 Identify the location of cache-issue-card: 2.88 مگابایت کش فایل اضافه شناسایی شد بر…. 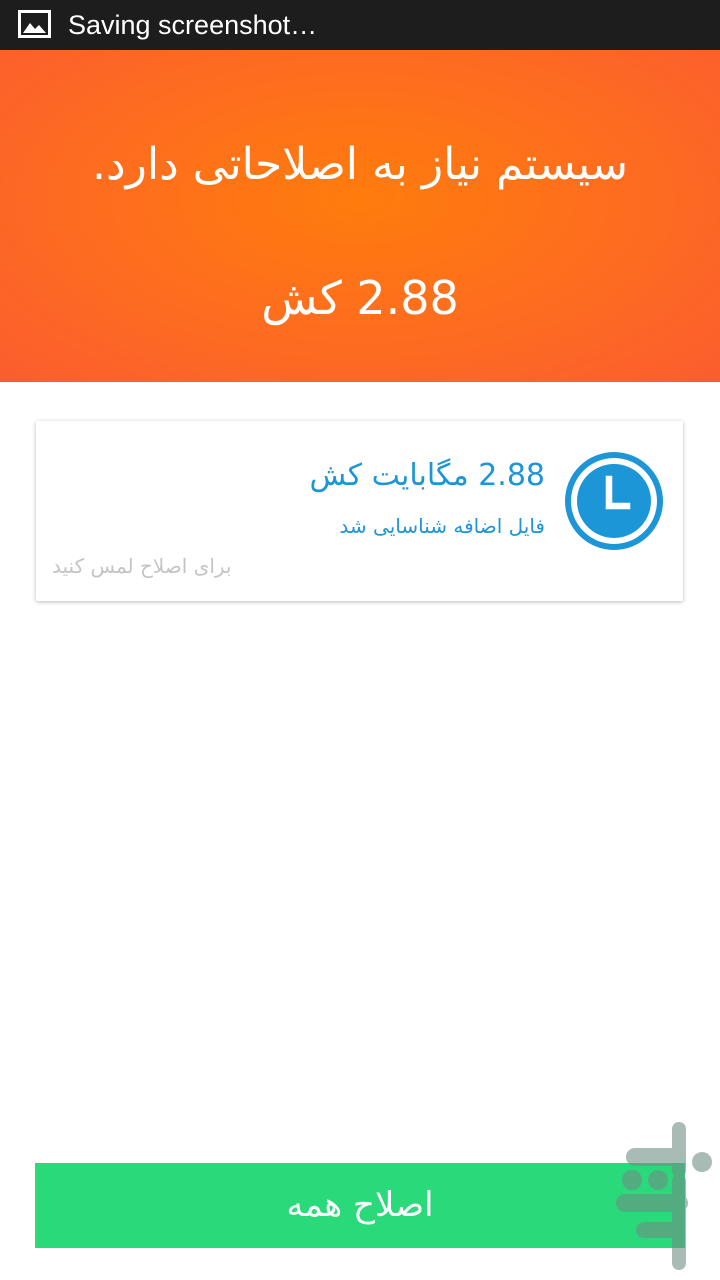
(359, 511).